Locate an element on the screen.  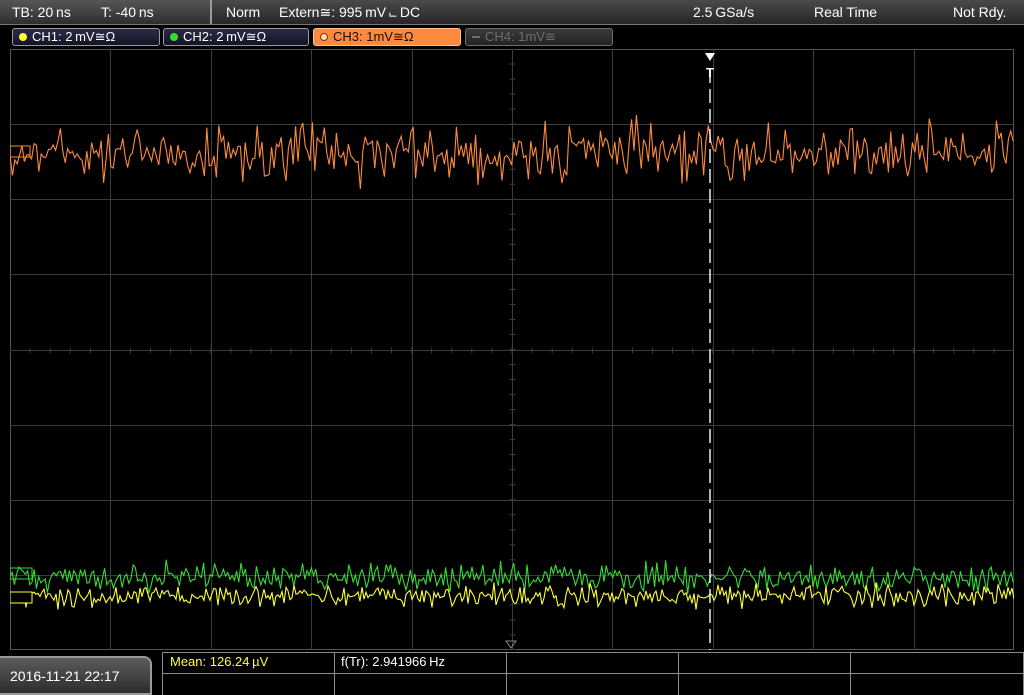
timebase-value: TB: 20 ns is located at coordinates (41, 12).